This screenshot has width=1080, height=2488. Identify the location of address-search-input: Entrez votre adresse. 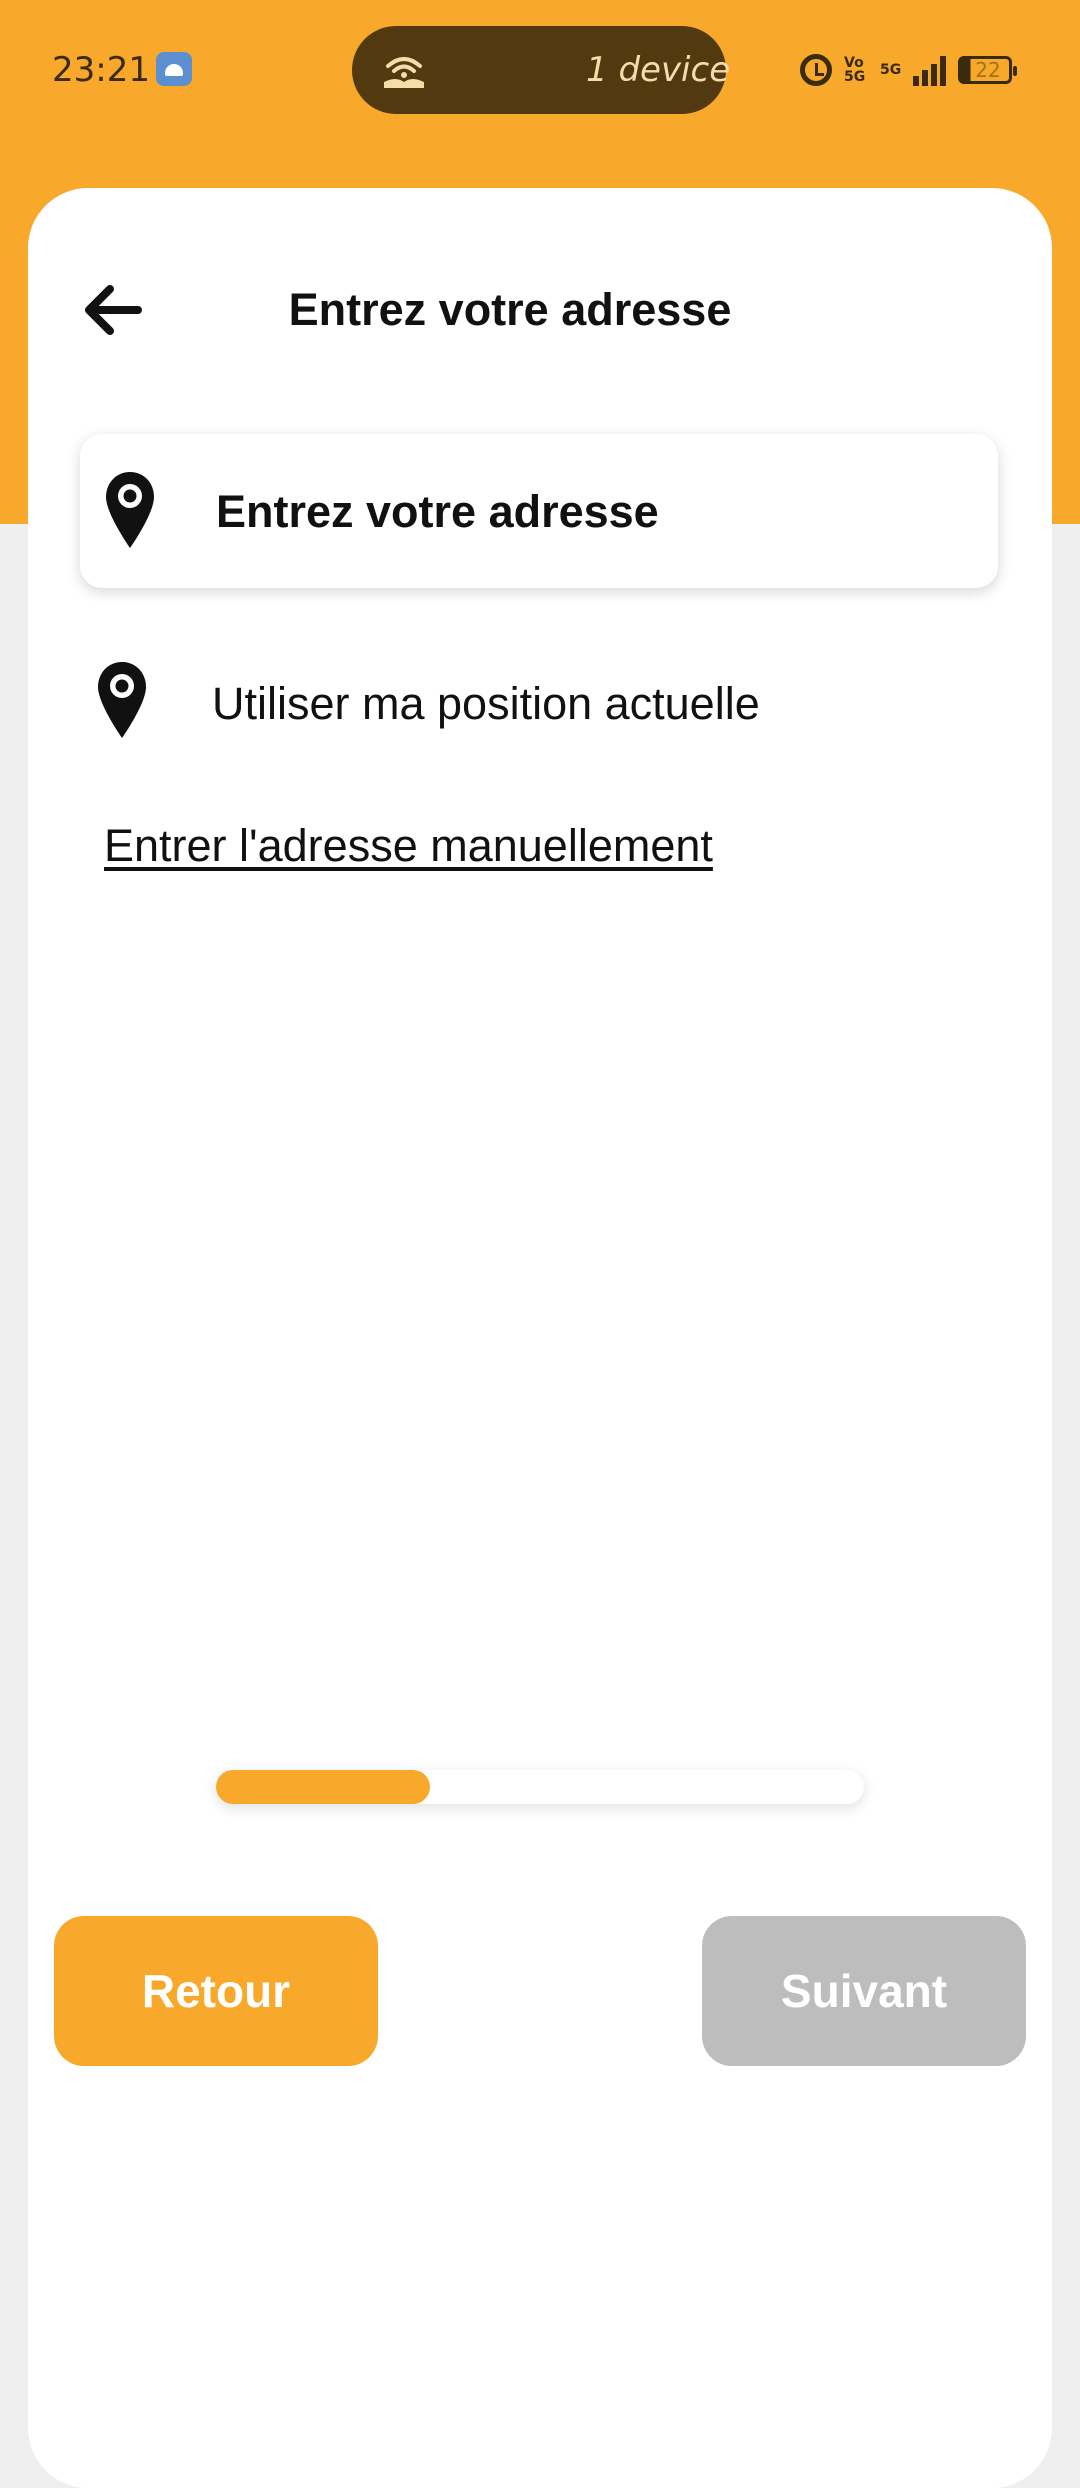
(539, 511).